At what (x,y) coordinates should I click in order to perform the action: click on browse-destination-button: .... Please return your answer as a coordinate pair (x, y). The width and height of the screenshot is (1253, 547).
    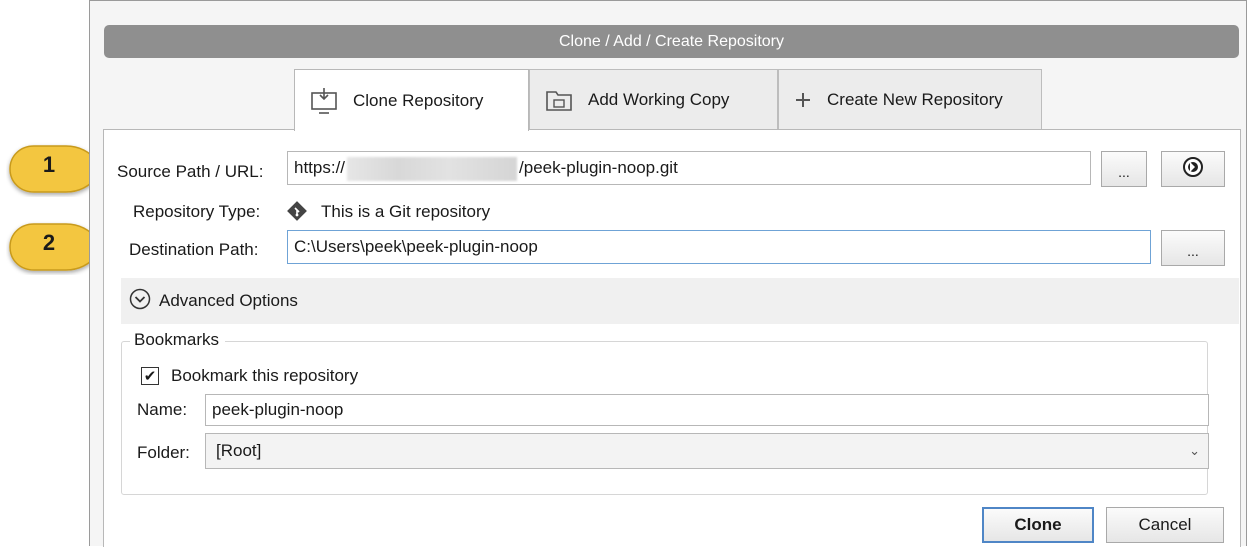
    Looking at the image, I should click on (1193, 248).